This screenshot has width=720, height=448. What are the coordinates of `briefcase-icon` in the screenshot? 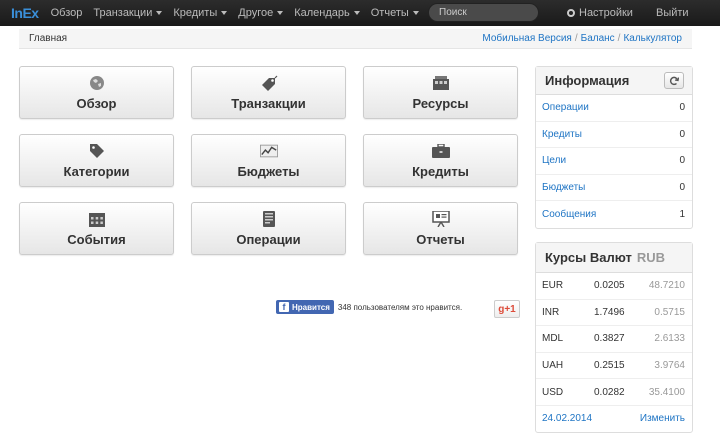 It's located at (440, 151).